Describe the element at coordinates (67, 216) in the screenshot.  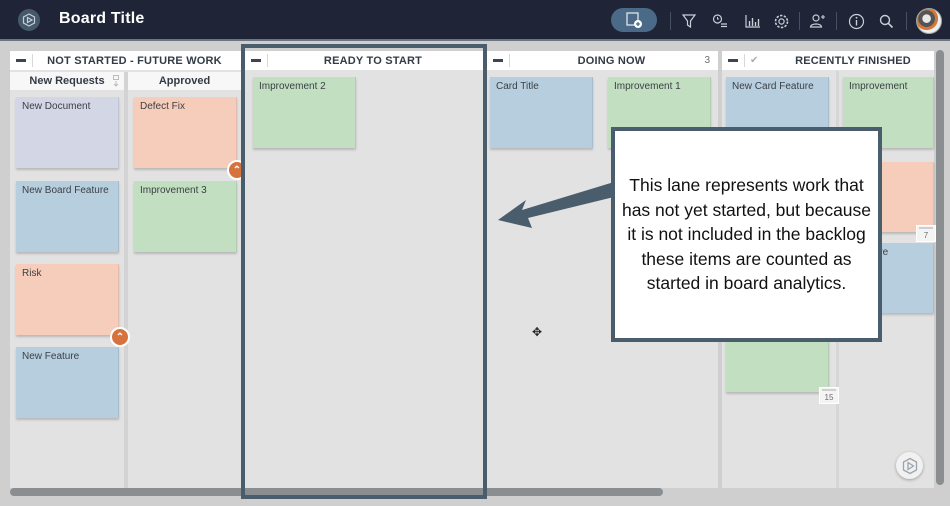
I see `card: New Board Feature` at that location.